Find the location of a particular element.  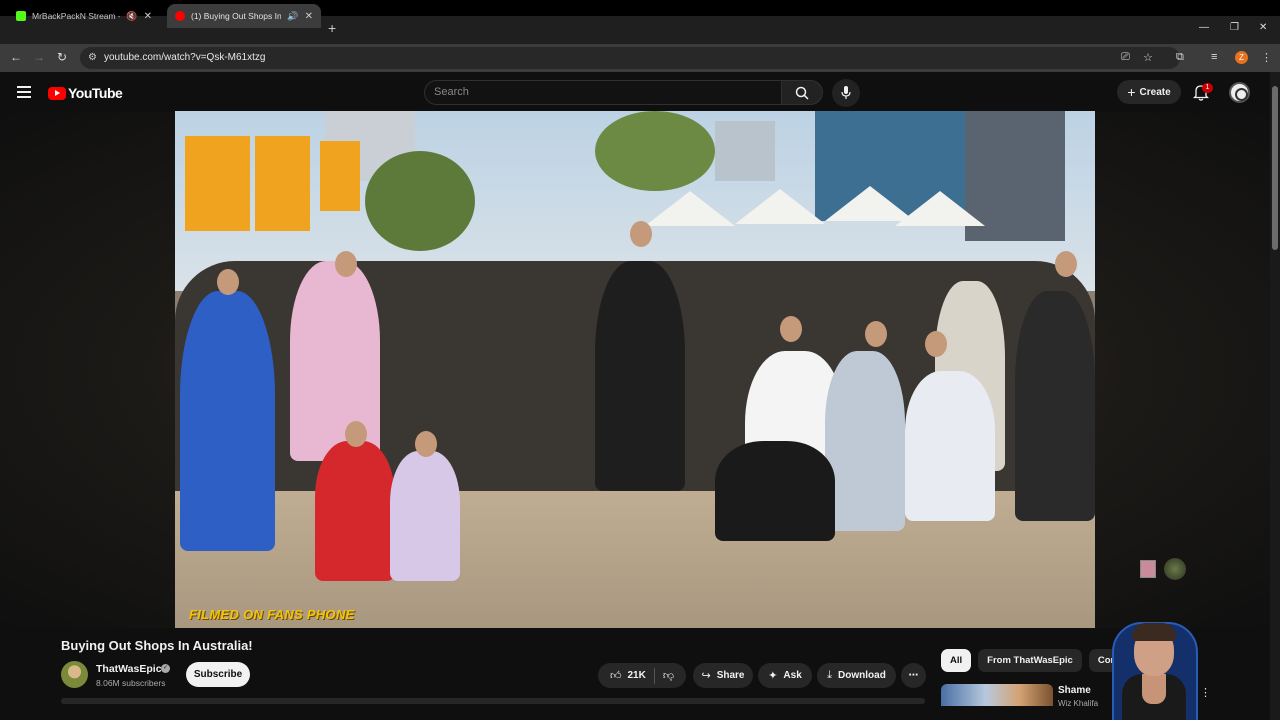

chip-from-channel: From ThatWasEpic is located at coordinates (1030, 660).